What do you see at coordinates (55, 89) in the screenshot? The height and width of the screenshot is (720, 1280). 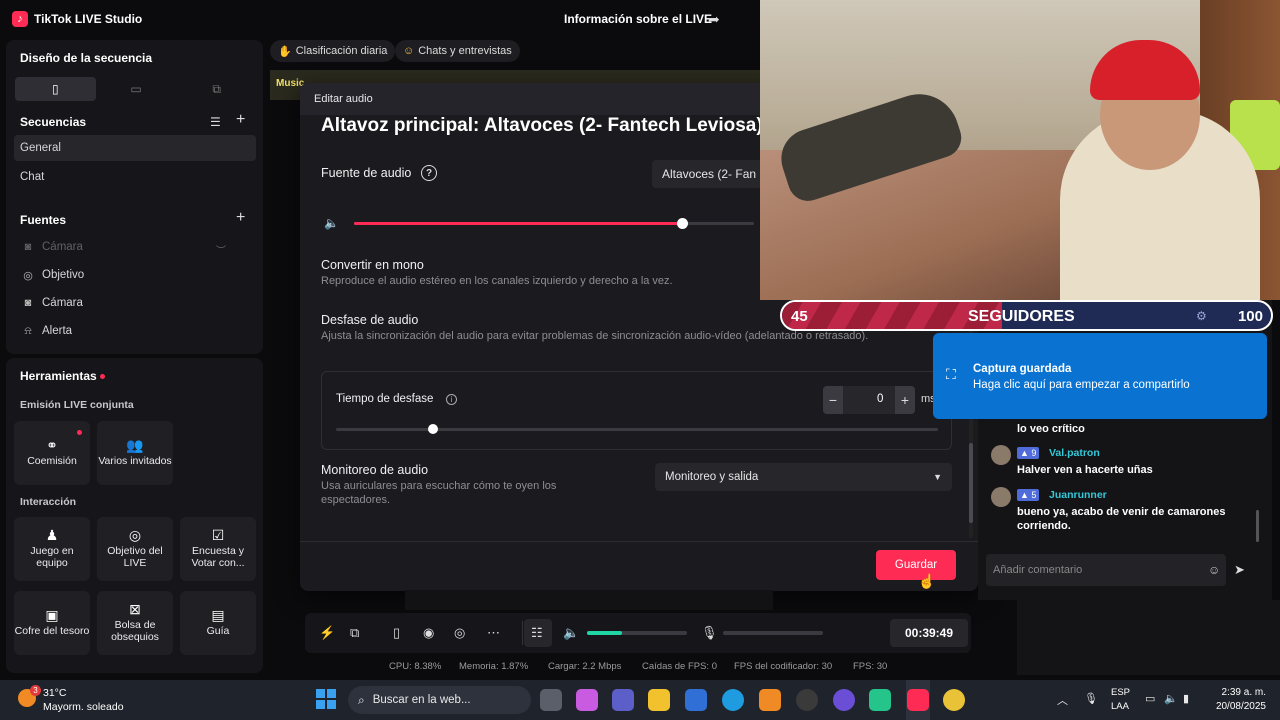 I see `portrait-layout-button: ▯` at bounding box center [55, 89].